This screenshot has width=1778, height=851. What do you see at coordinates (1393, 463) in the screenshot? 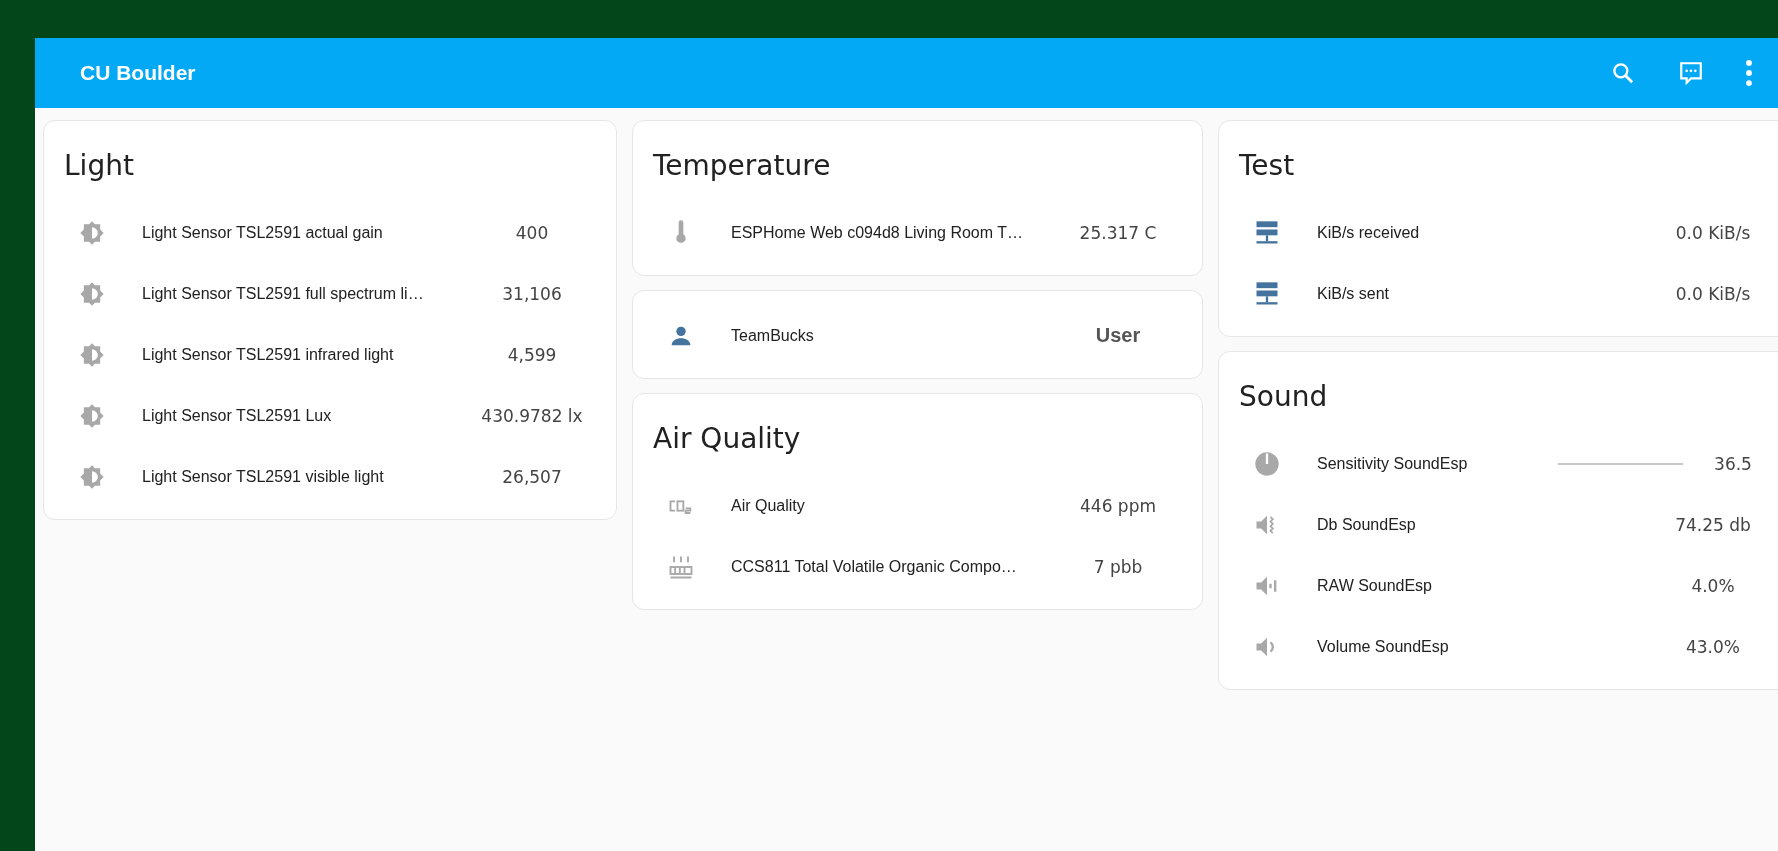
I see `entity-name: Sensitivity SoundEsp` at bounding box center [1393, 463].